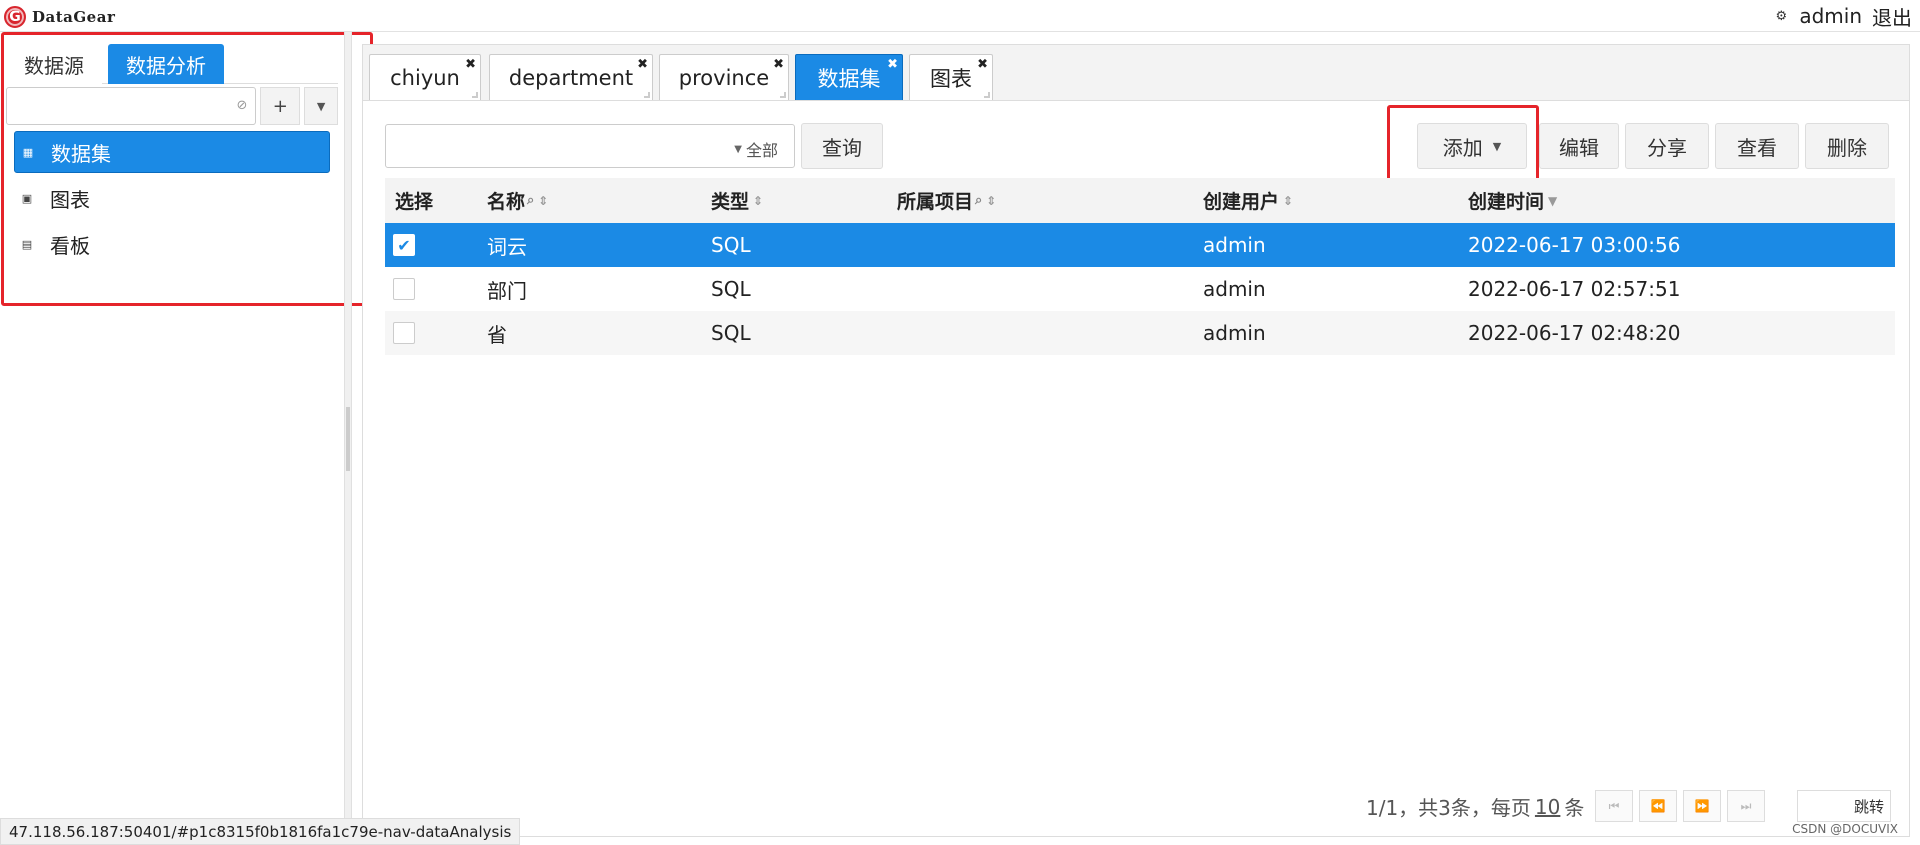  What do you see at coordinates (960, 16) in the screenshot?
I see `top-header: G DataGear ⚙ admin 退出` at bounding box center [960, 16].